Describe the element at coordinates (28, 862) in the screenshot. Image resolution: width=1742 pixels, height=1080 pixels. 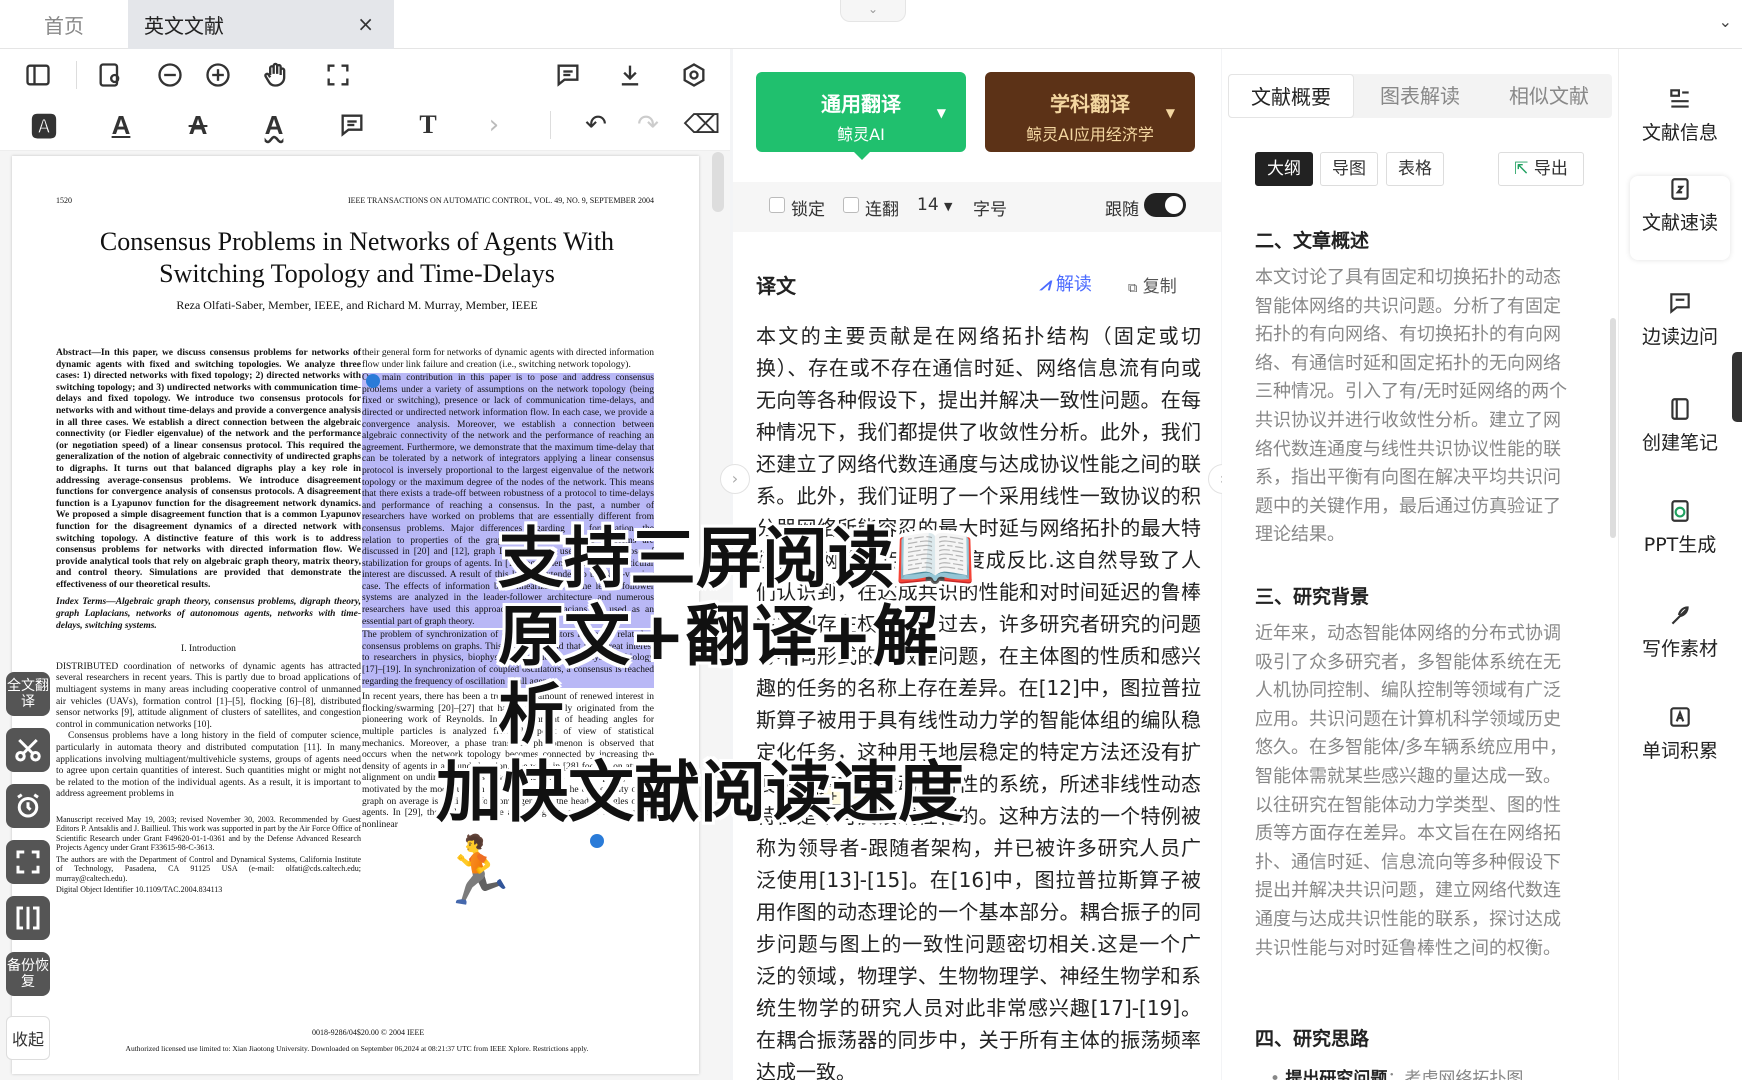
I see `fullscreen-icon` at that location.